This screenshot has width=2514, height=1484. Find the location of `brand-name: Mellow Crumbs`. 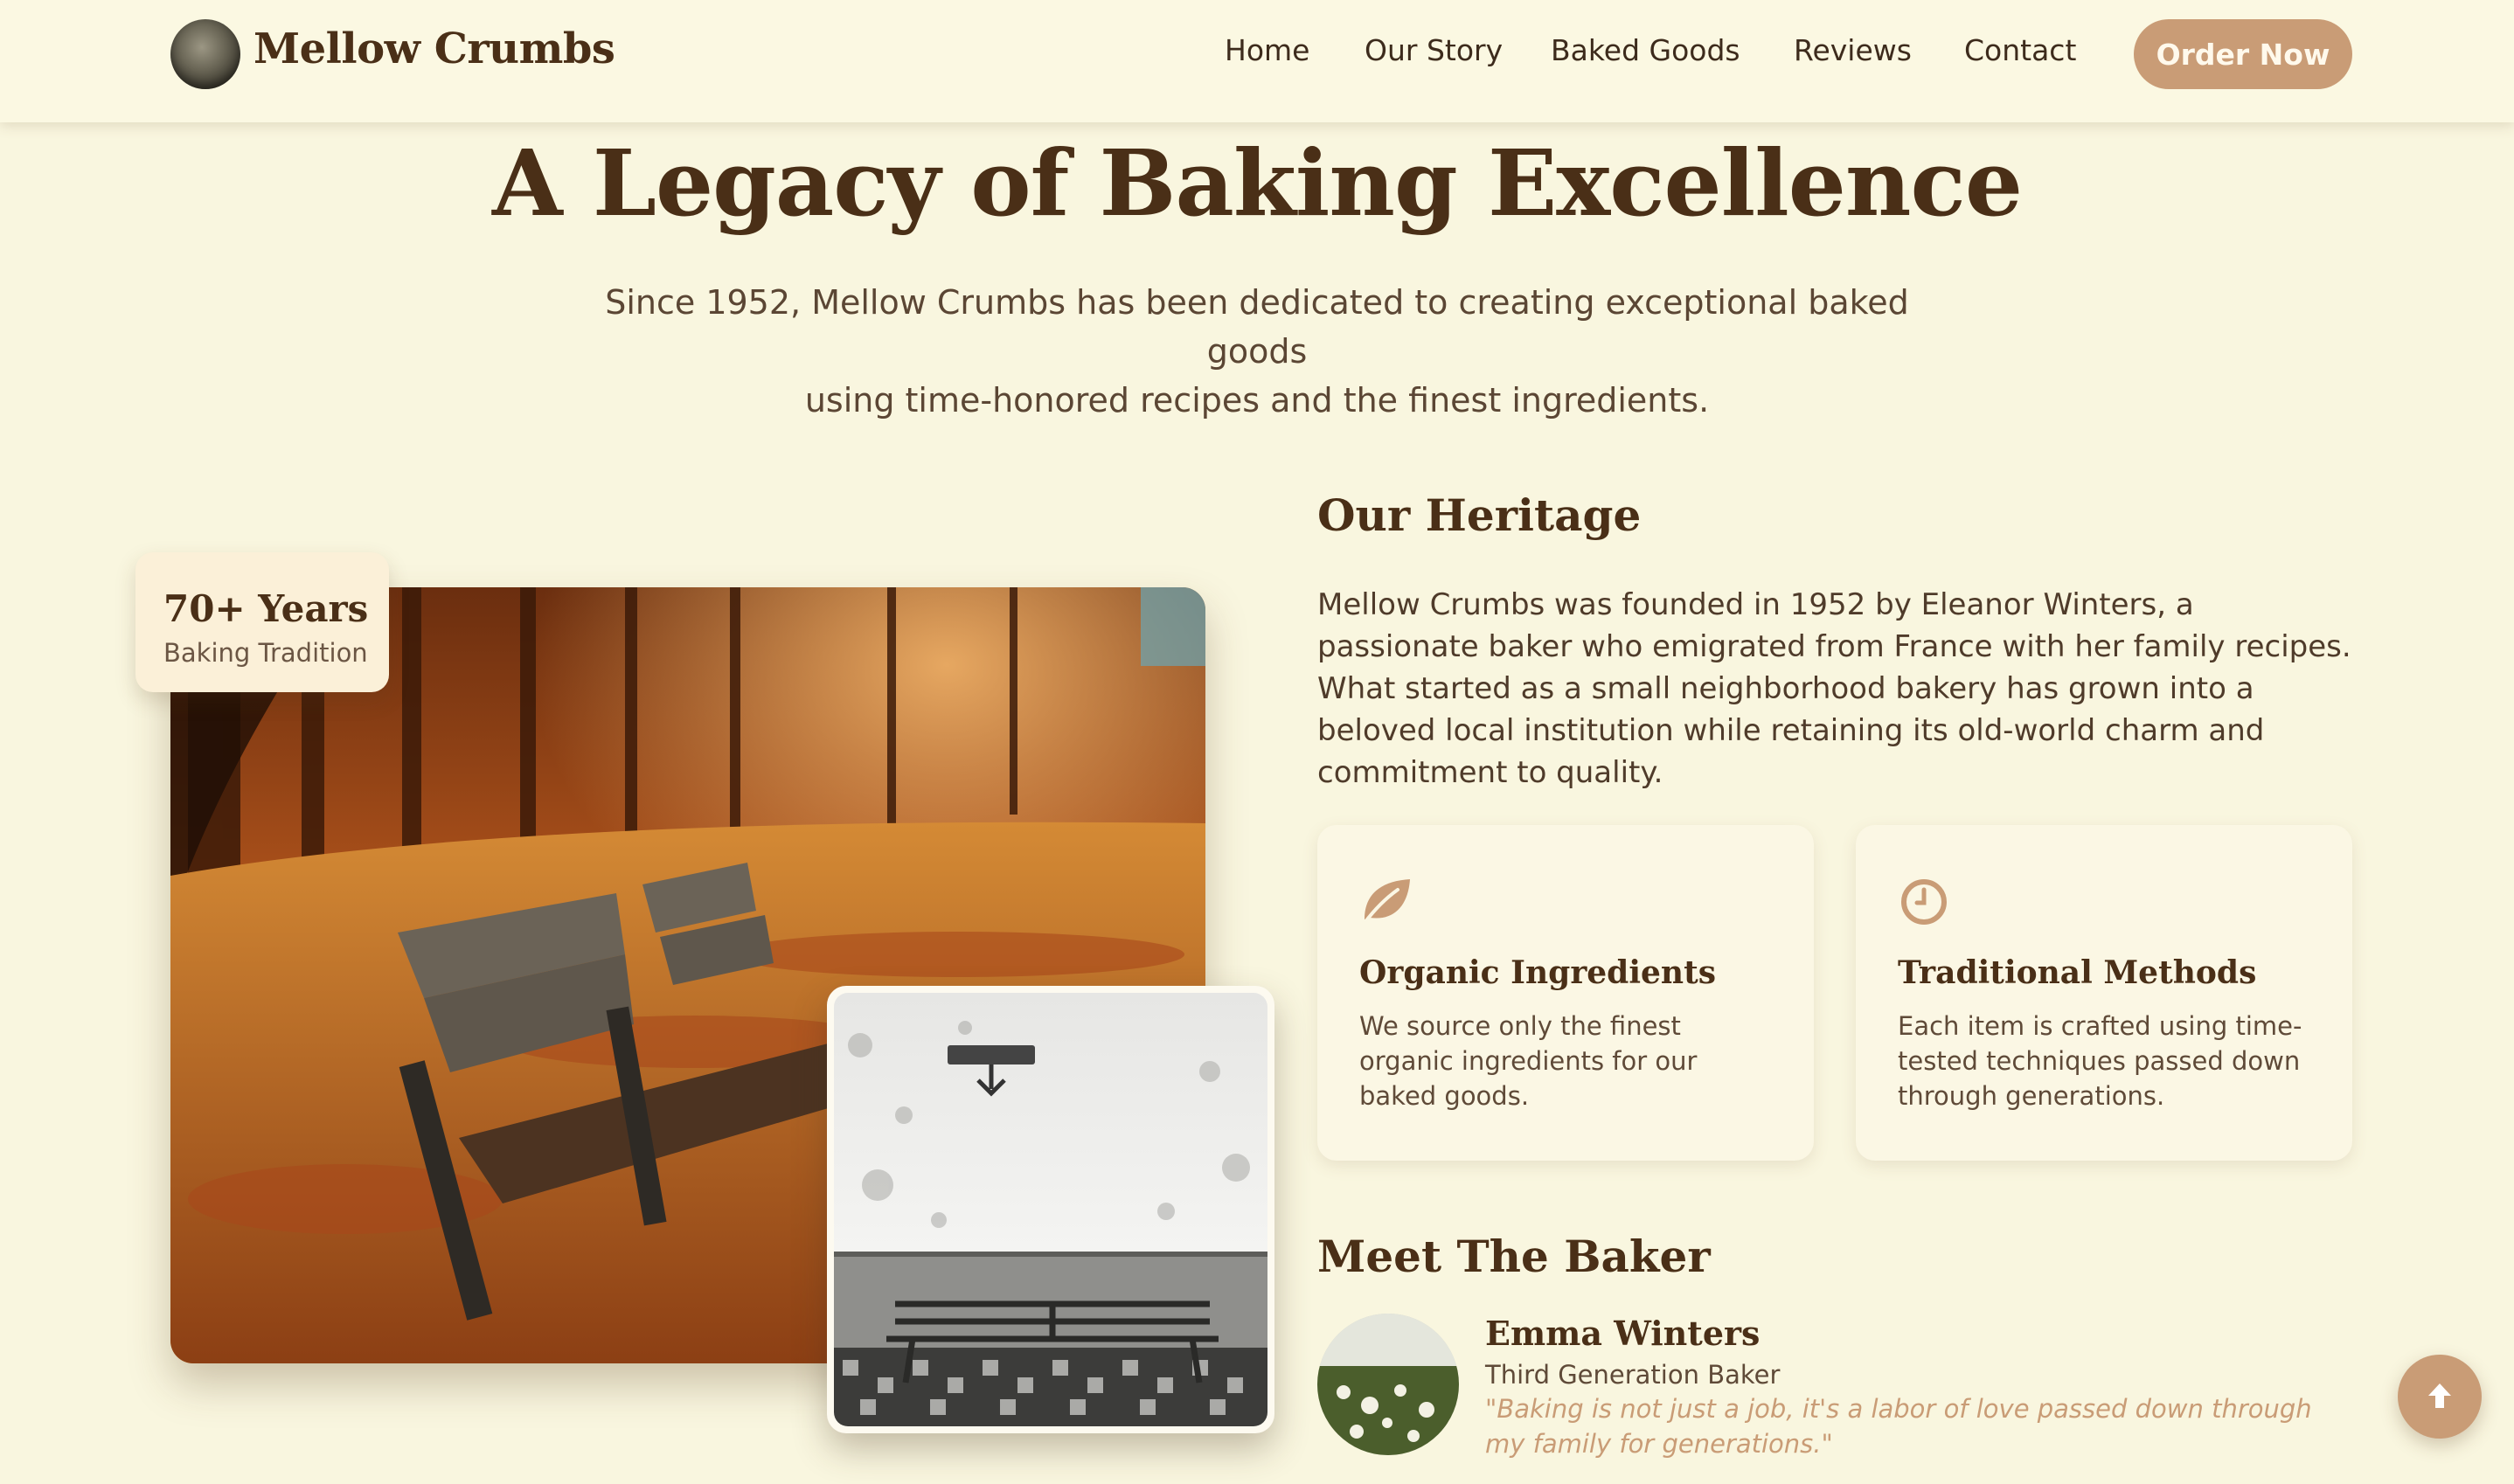

brand-name: Mellow Crumbs is located at coordinates (434, 48).